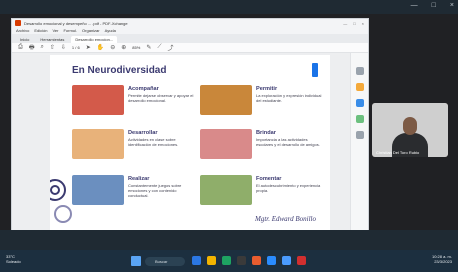  I want to click on close-icon: ×, so click(452, 5).